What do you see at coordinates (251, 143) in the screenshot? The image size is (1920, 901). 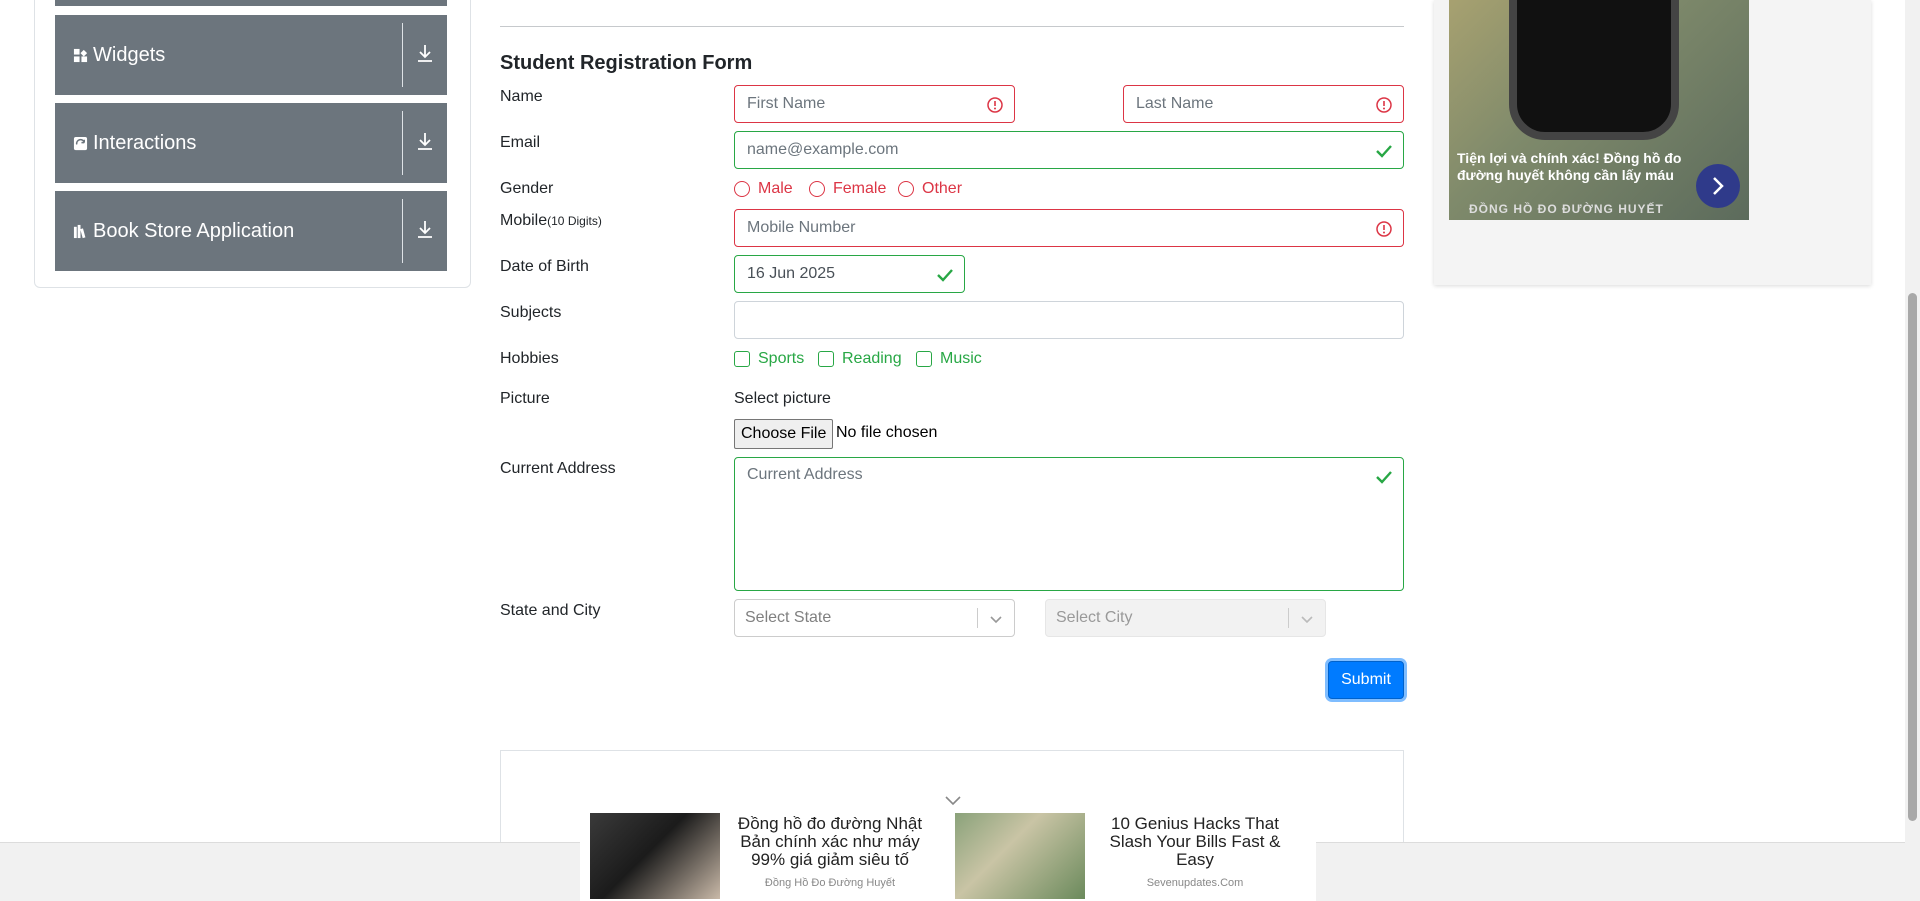 I see `sidebar-group-interactions: Interactions` at bounding box center [251, 143].